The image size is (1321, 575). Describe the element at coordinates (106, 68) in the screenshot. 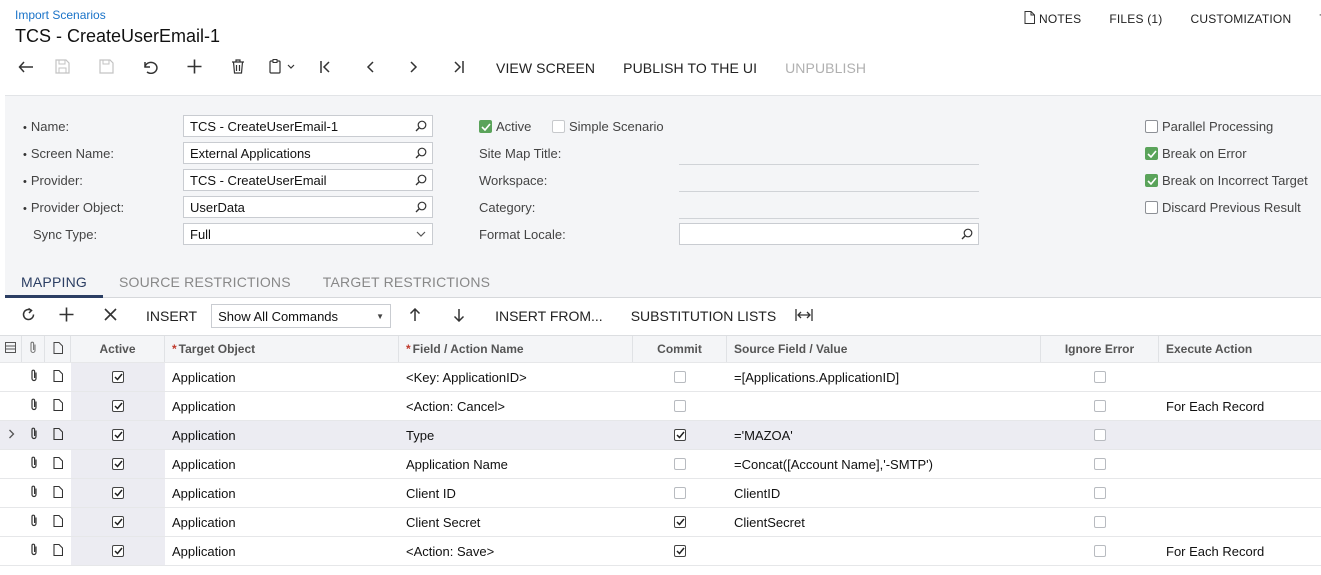

I see `save-button` at that location.